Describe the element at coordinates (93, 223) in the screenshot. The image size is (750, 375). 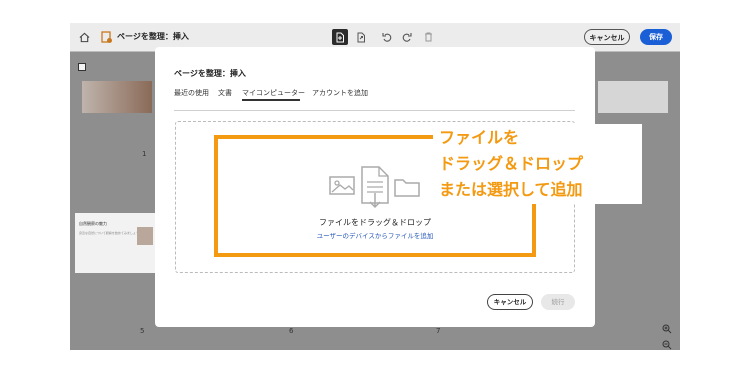
I see `thumbnail-heading: 自然観察の魅力` at that location.